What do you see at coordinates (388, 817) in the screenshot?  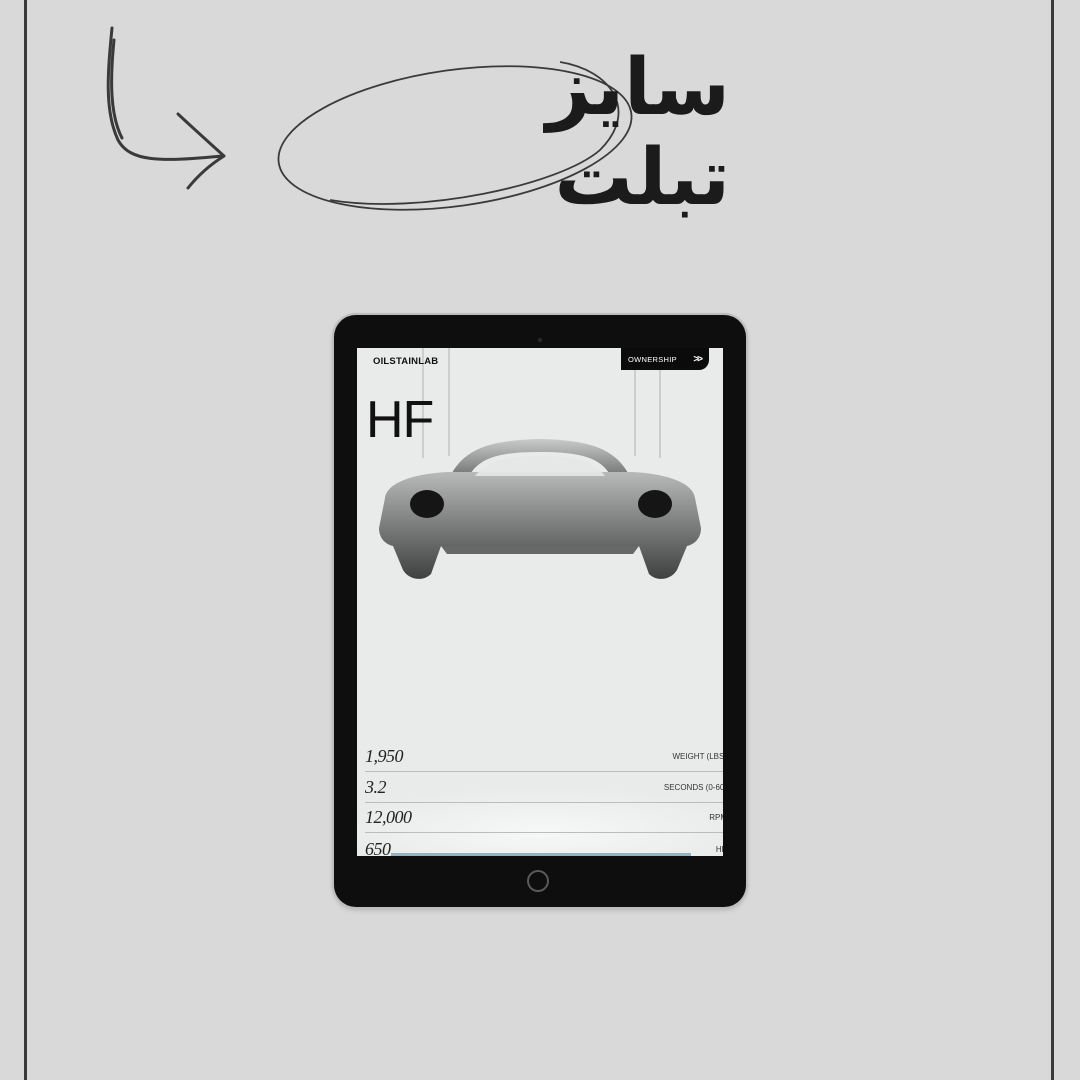 I see `spec-value: 12,000` at bounding box center [388, 817].